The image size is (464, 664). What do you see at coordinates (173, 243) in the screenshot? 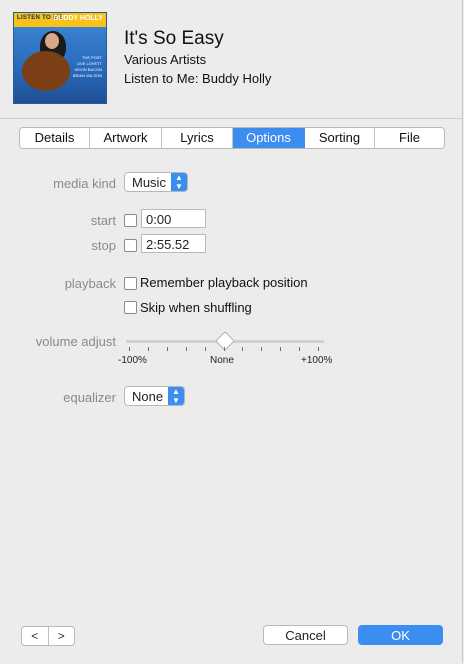
I see `stop-time-field: 2:55.52` at bounding box center [173, 243].